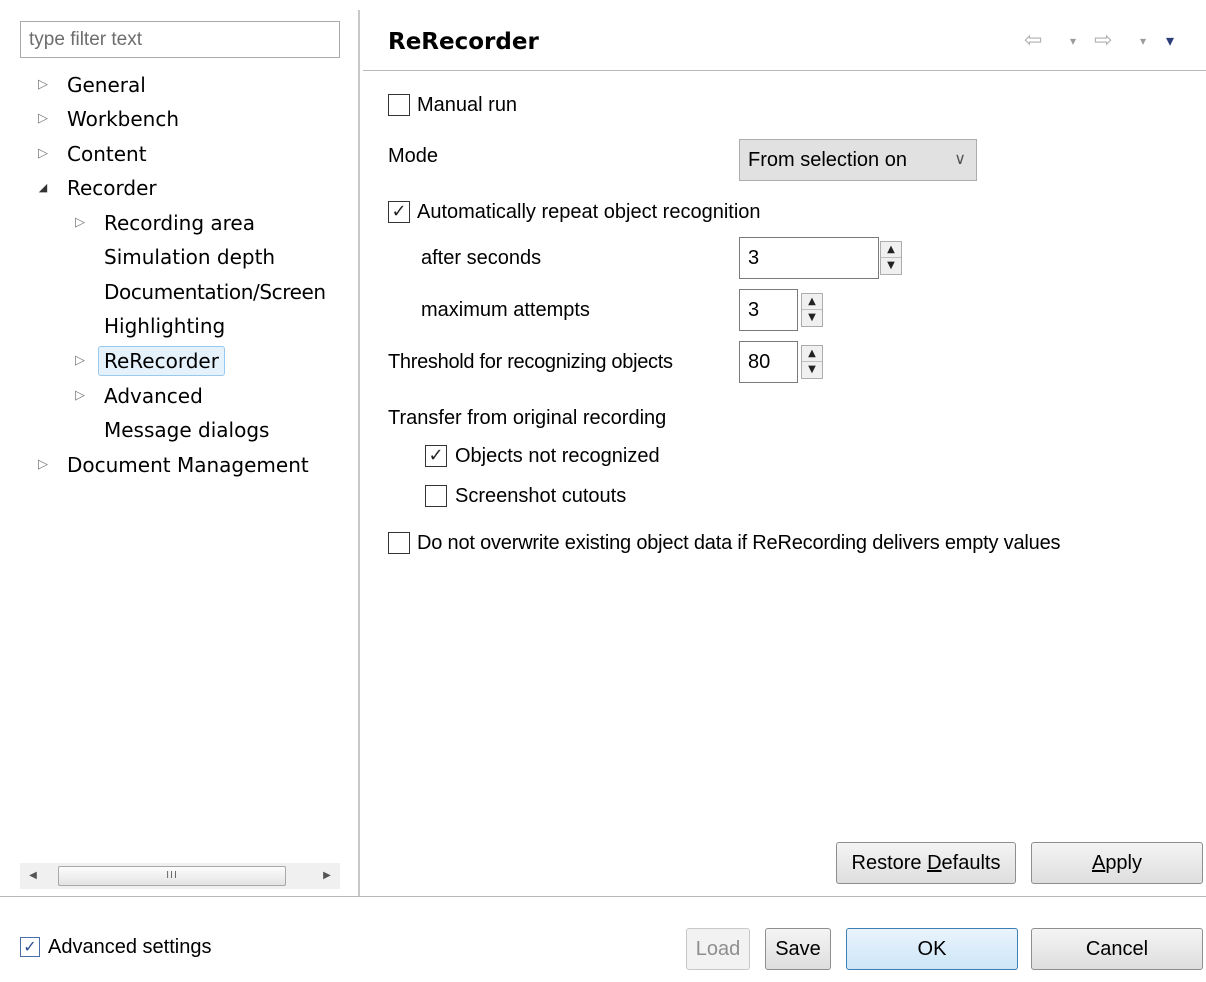 The image size is (1206, 982). What do you see at coordinates (768, 310) in the screenshot?
I see `maximum-attempts-input: 3` at bounding box center [768, 310].